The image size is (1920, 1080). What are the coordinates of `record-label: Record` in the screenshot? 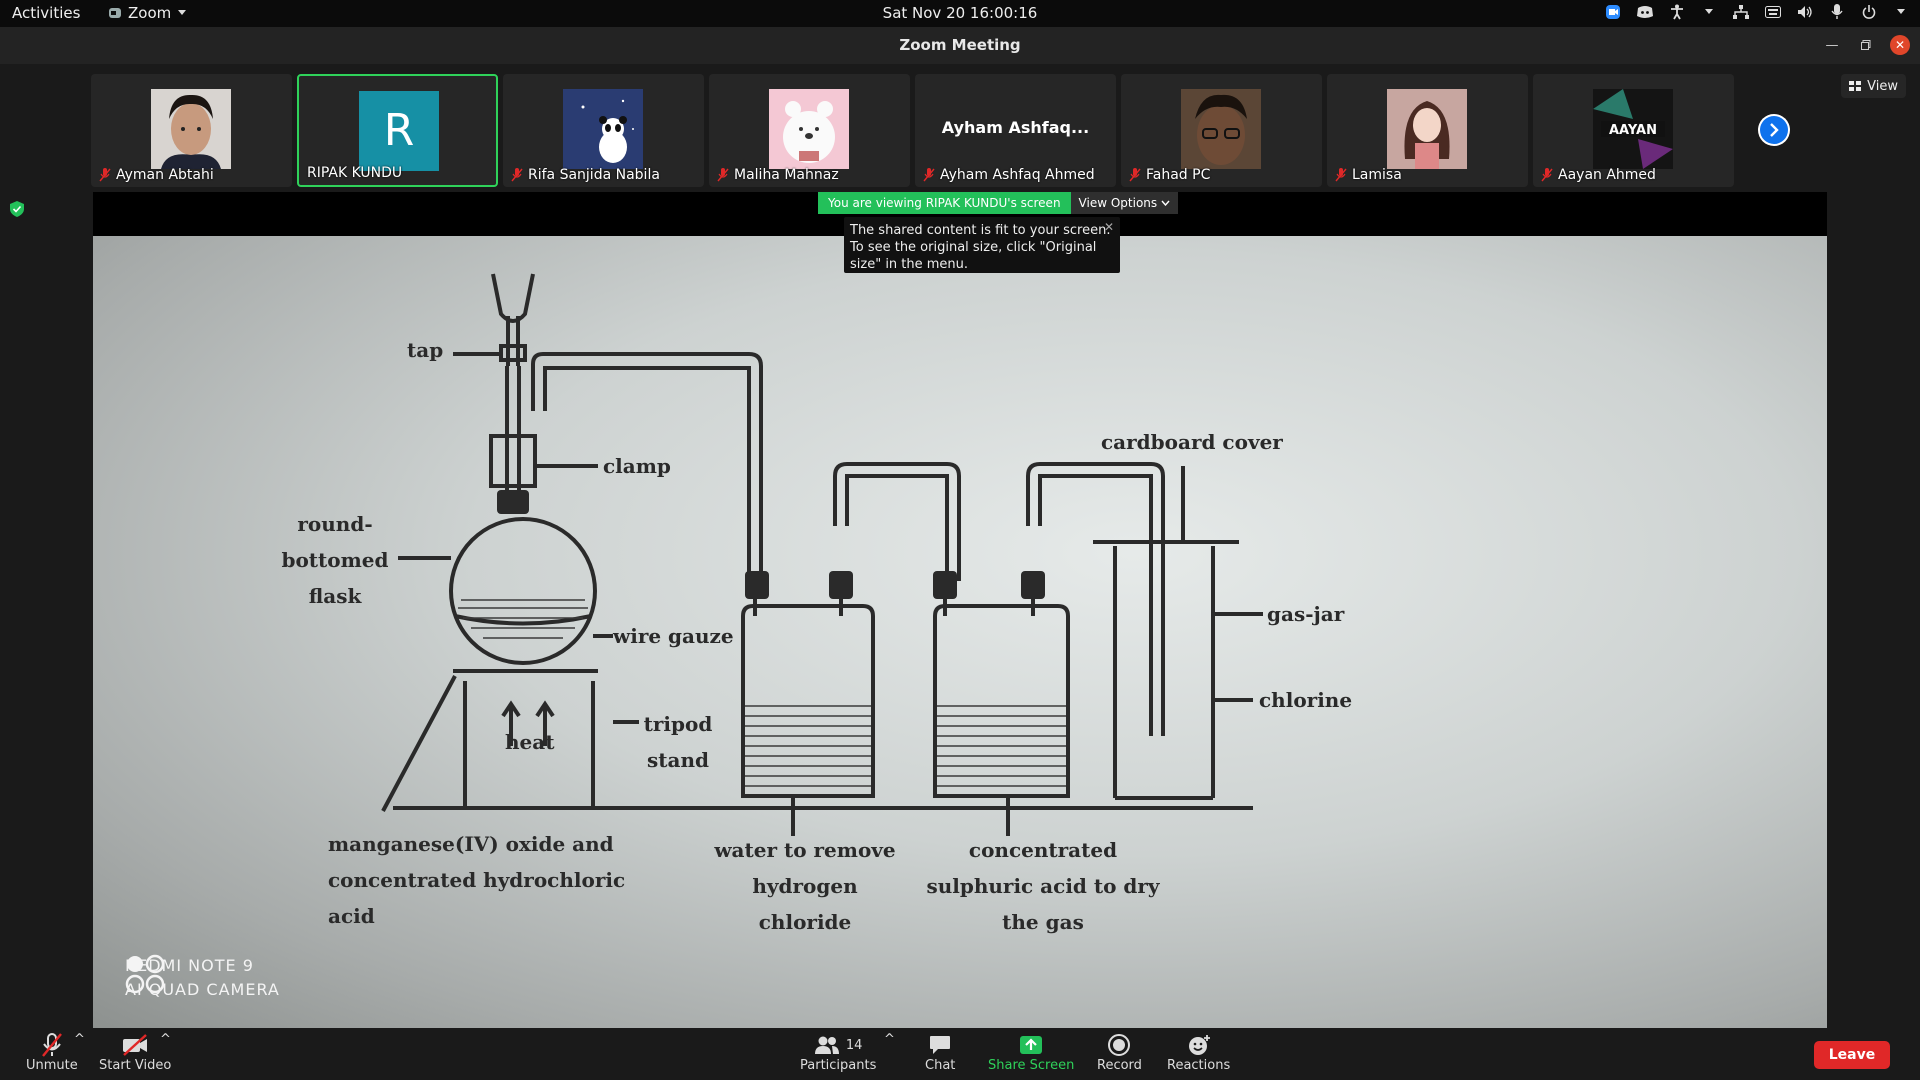 It's located at (1119, 1065).